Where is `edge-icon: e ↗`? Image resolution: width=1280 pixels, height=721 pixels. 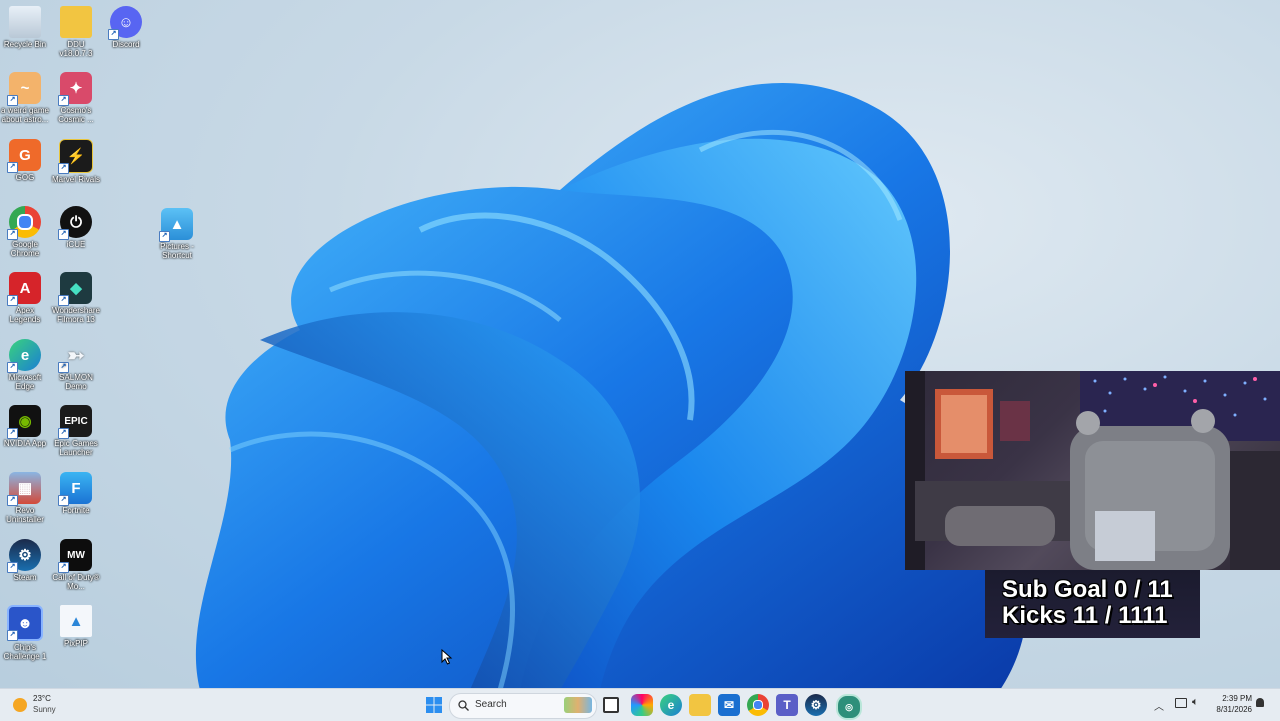
edge-icon: e ↗ is located at coordinates (24, 356).